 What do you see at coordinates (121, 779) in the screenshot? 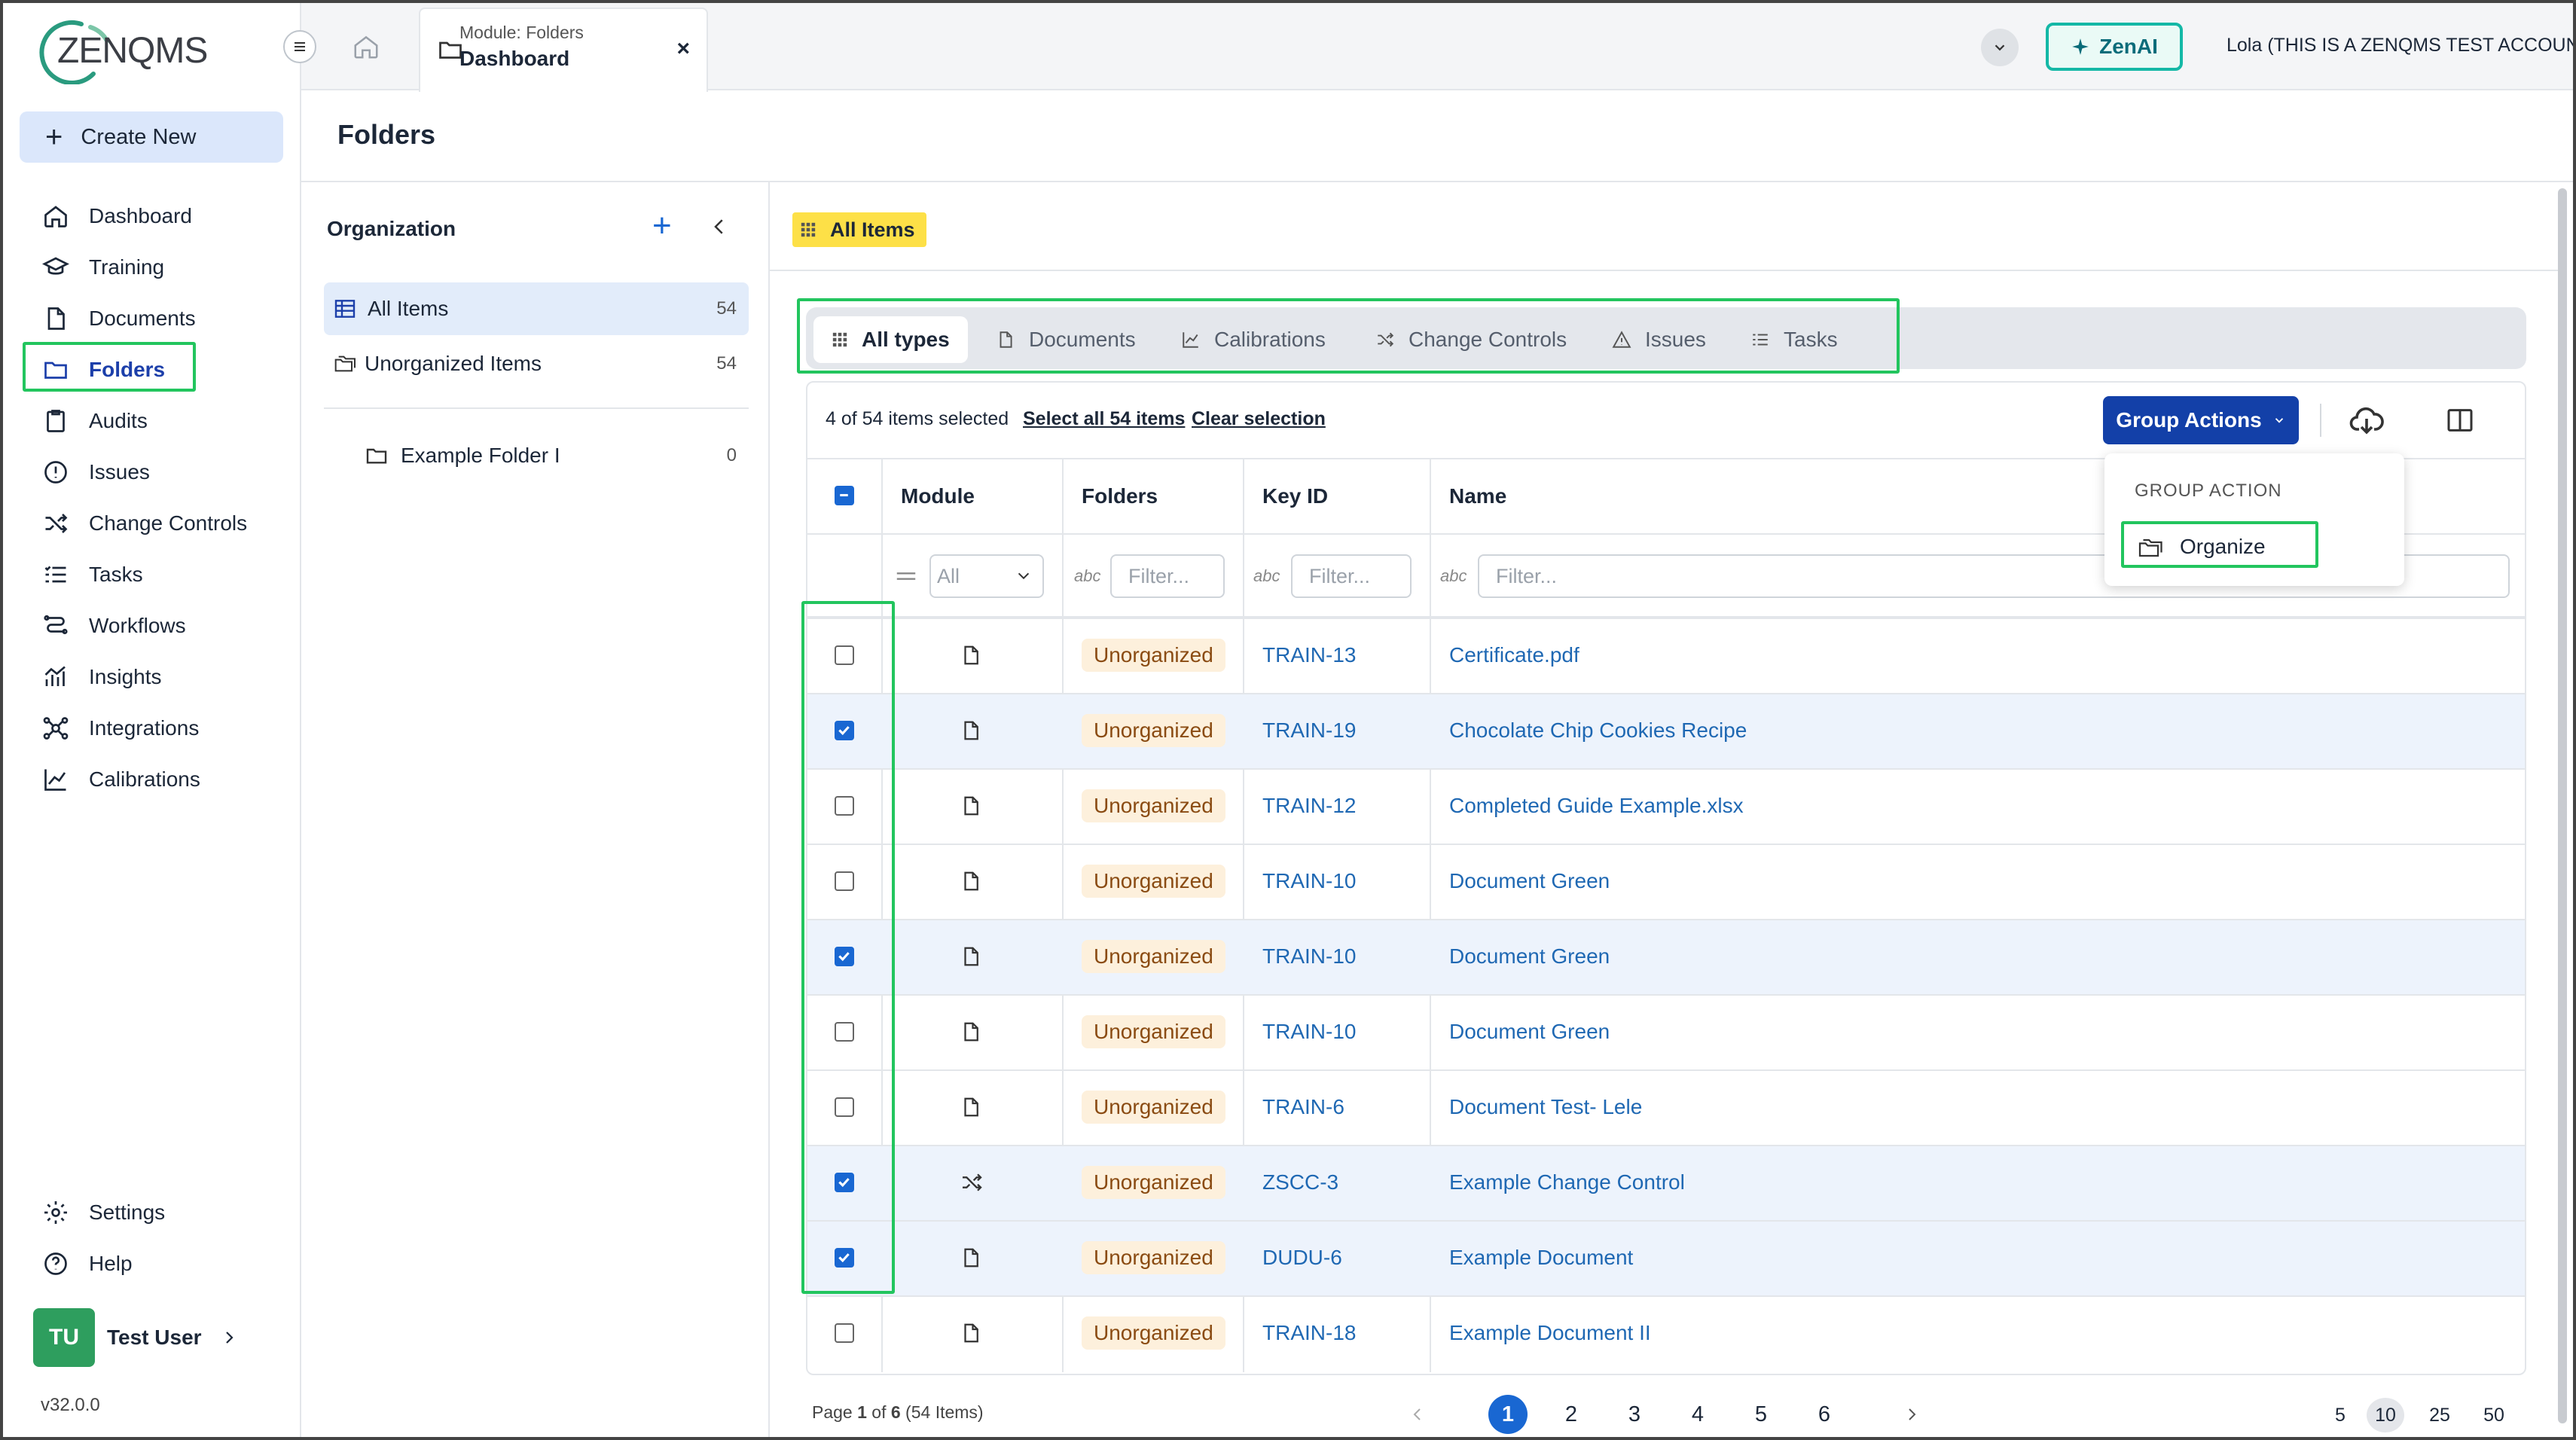
I see `nav-calibrations: Calibrations` at bounding box center [121, 779].